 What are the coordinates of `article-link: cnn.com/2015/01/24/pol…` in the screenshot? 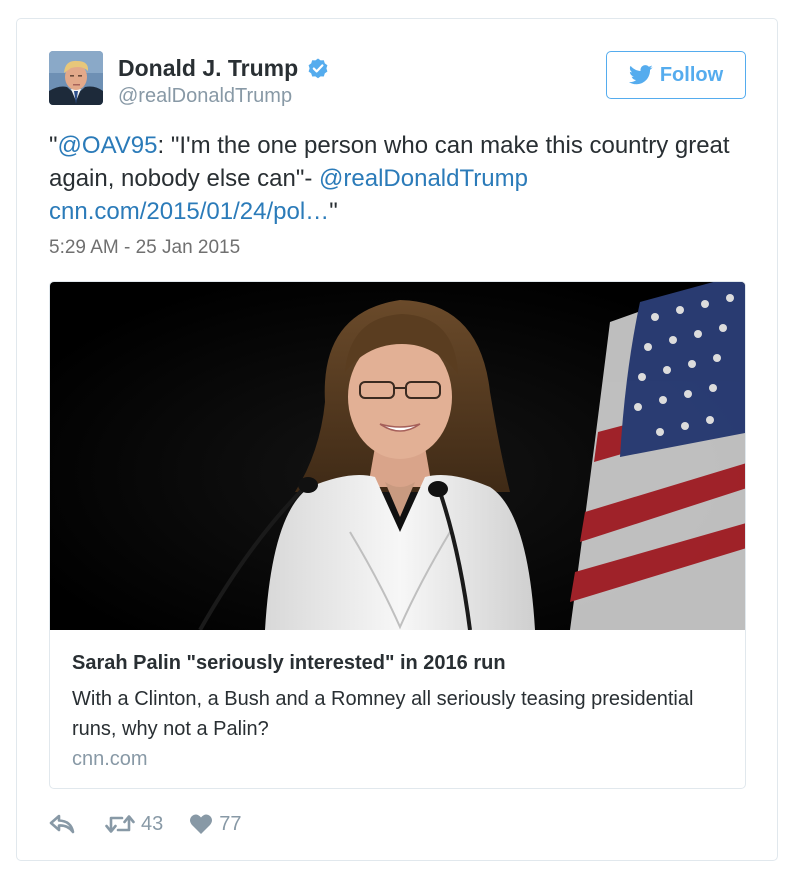 It's located at (189, 211).